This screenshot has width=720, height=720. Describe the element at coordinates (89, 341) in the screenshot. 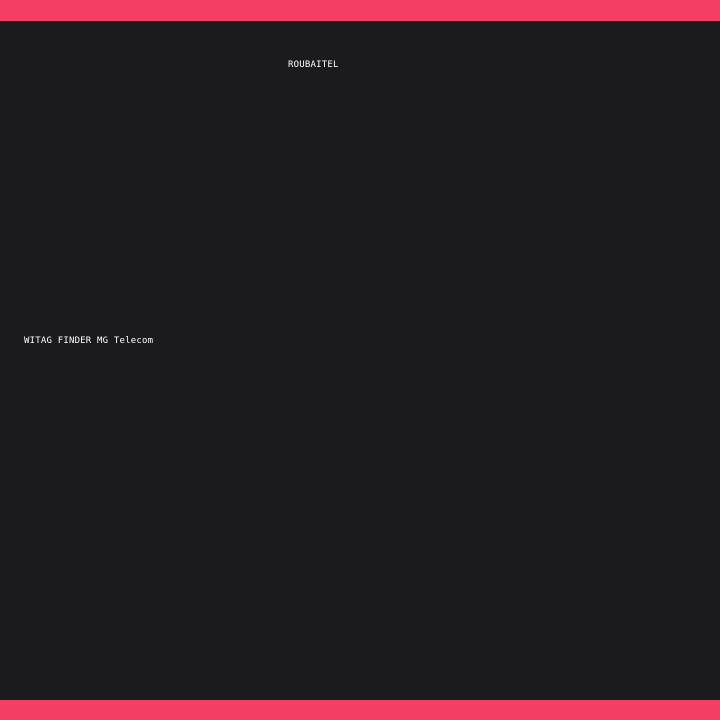

I see `status-text: WITAG FINDER MG Telecom` at that location.